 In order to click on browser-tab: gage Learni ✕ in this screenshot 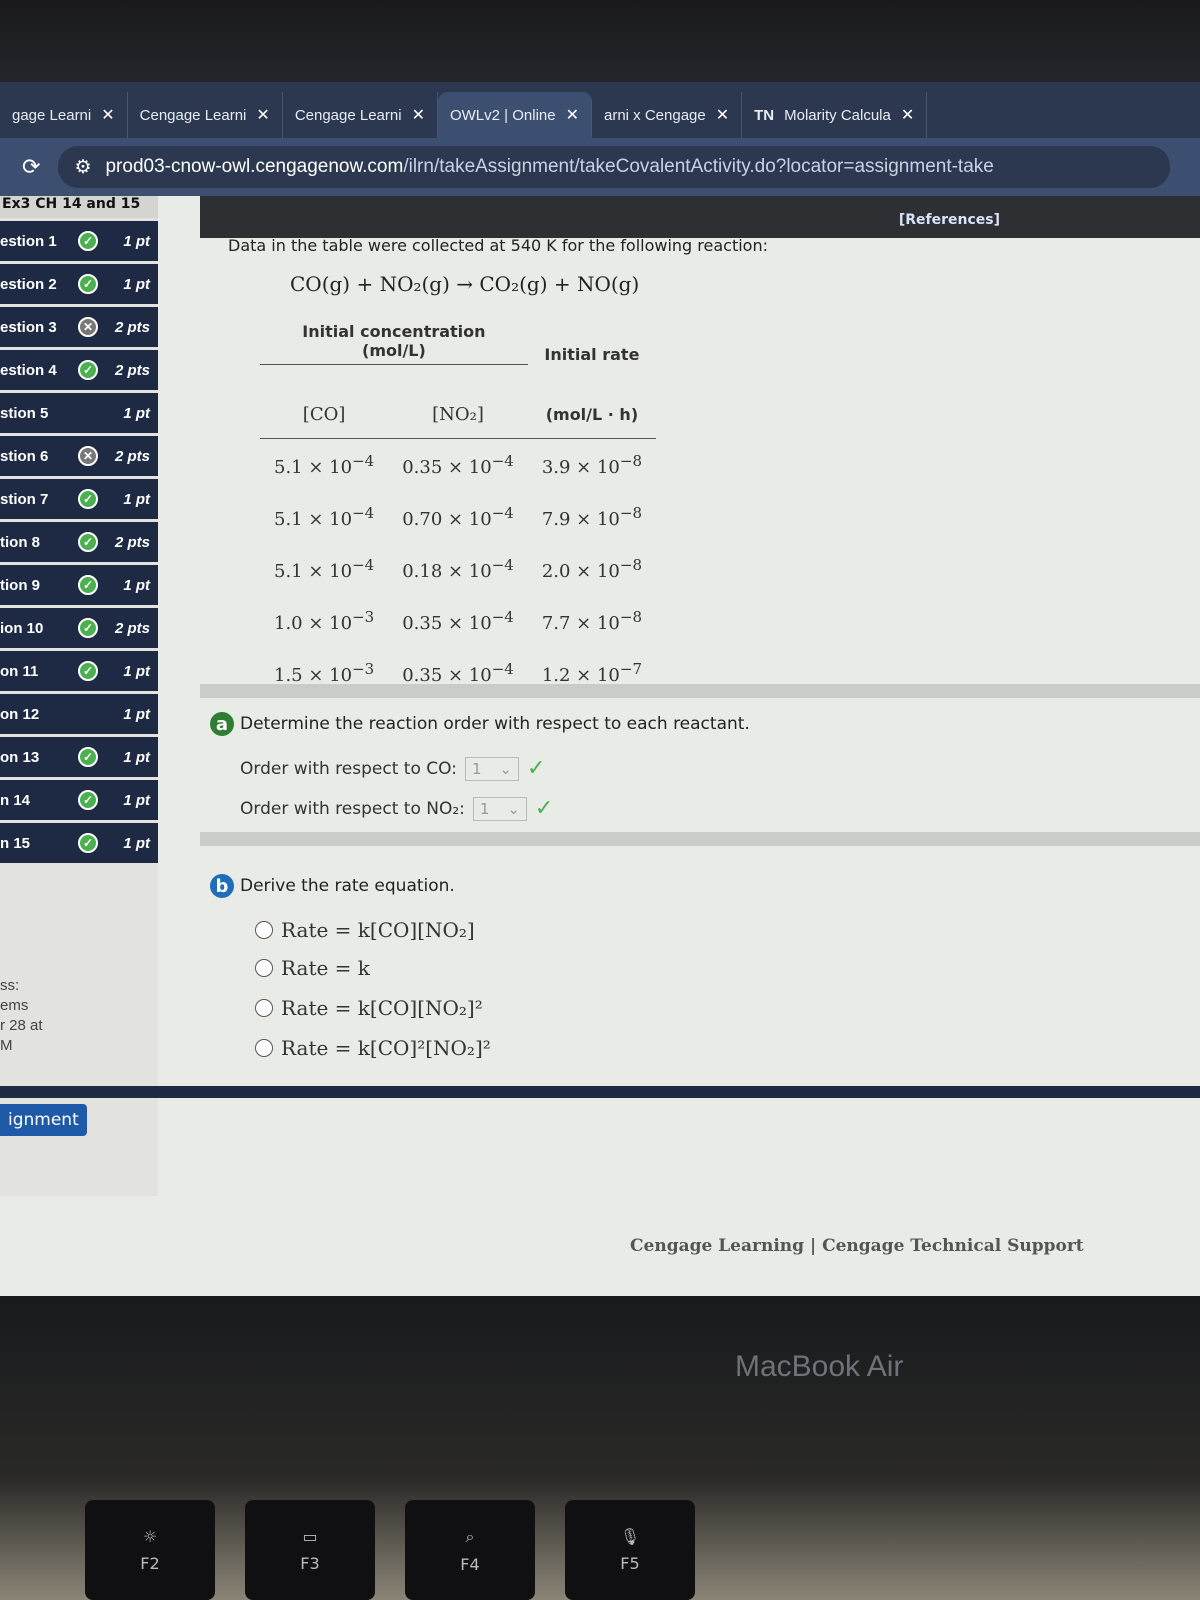, I will do `click(64, 115)`.